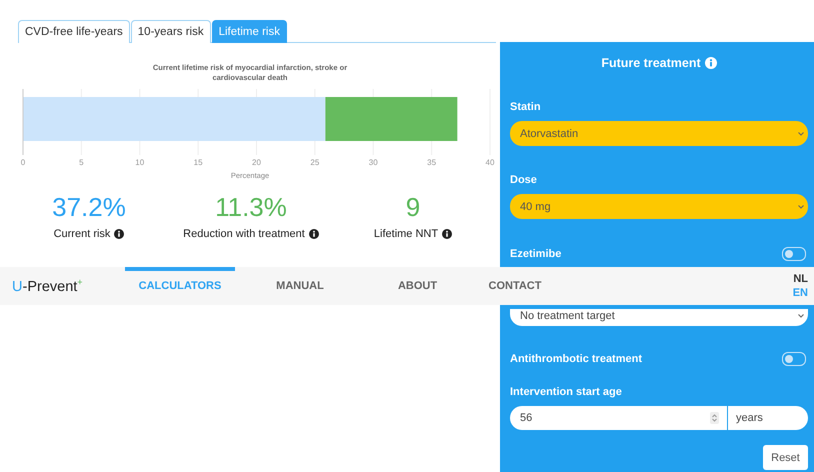 The image size is (814, 472). I want to click on spinner-icon, so click(714, 418).